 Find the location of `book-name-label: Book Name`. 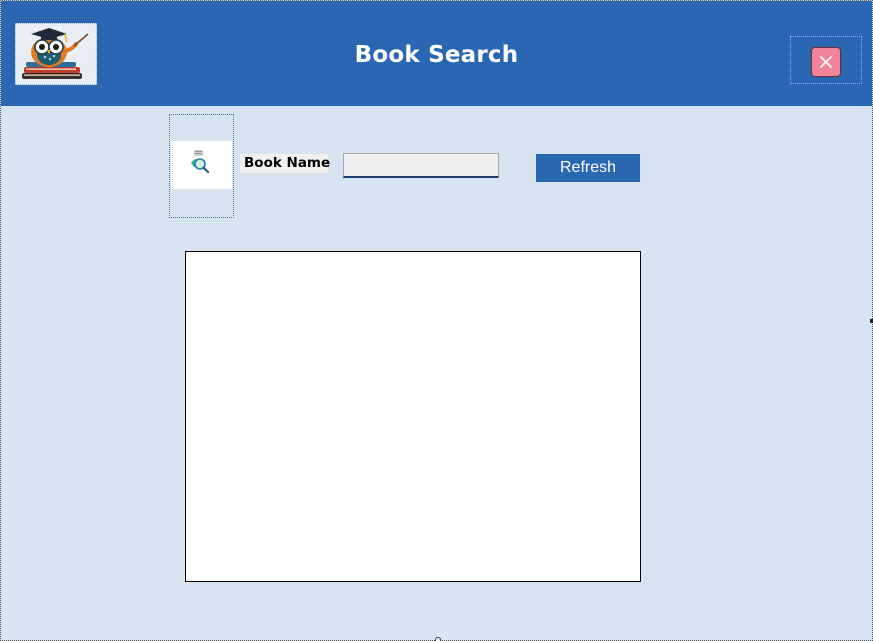

book-name-label: Book Name is located at coordinates (285, 163).